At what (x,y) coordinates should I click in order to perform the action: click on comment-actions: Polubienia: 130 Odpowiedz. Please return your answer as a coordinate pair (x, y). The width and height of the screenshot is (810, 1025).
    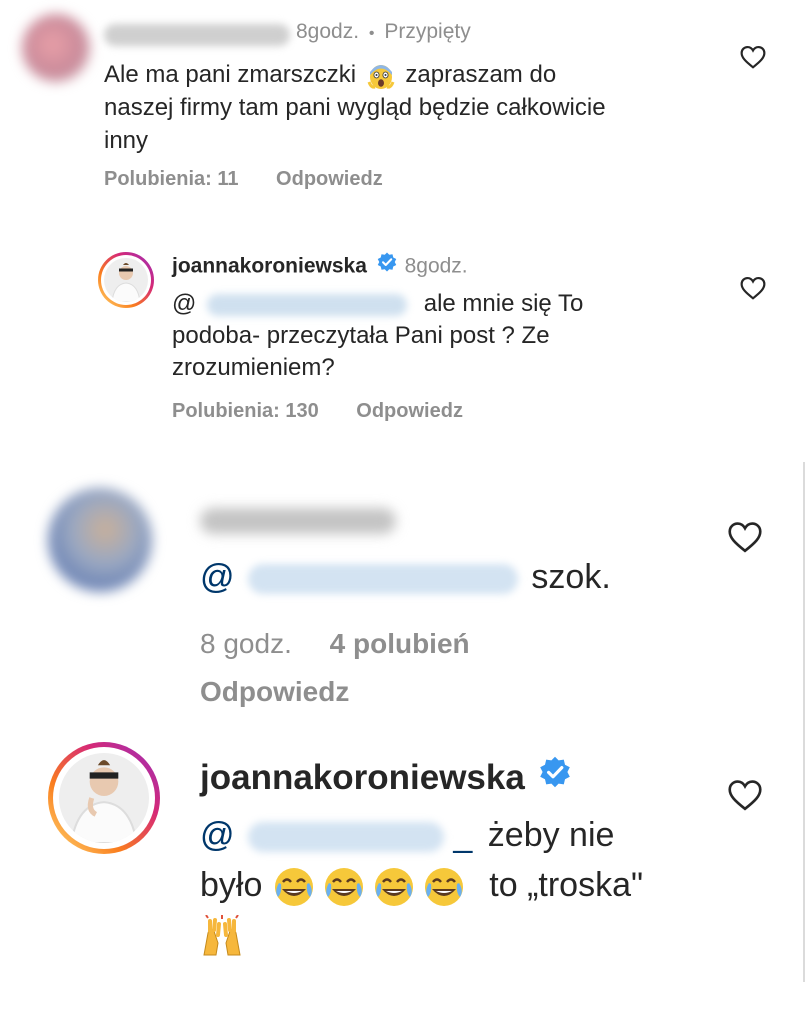
    Looking at the image, I should click on (317, 411).